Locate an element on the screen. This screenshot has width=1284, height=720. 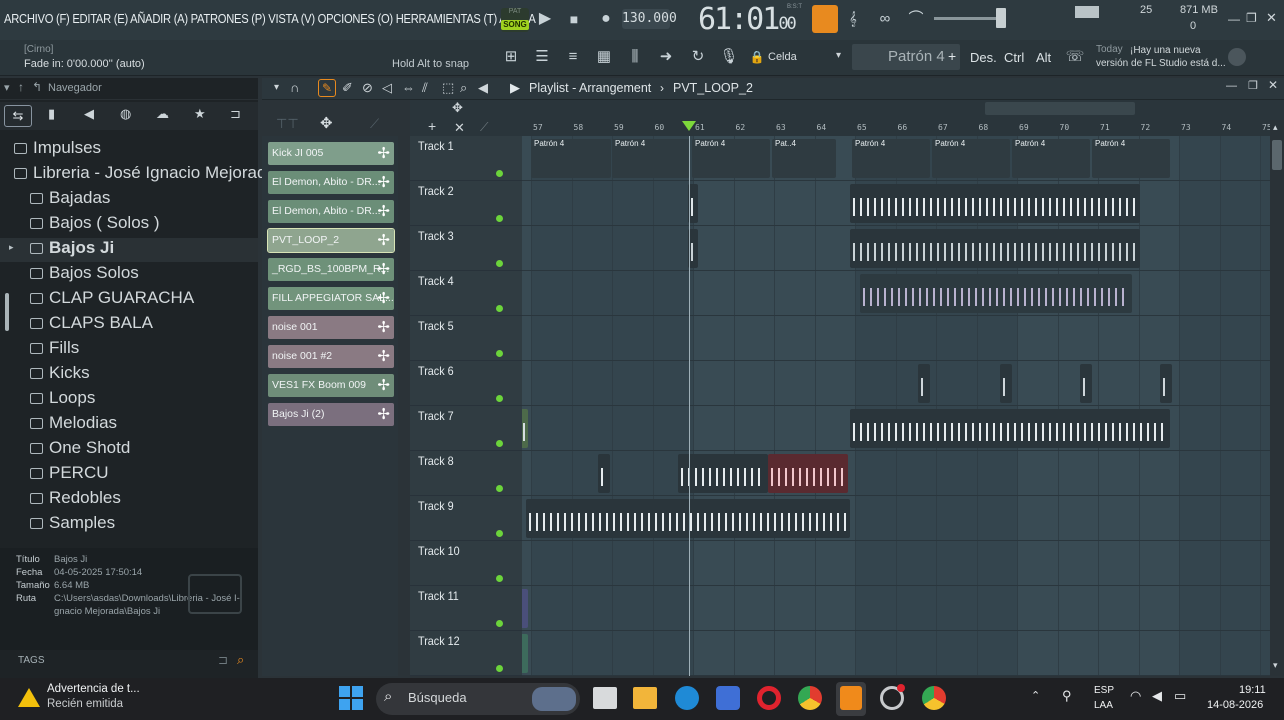
picker-item: El Demon, Abito - DR... ✢ is located at coordinates (331, 182).